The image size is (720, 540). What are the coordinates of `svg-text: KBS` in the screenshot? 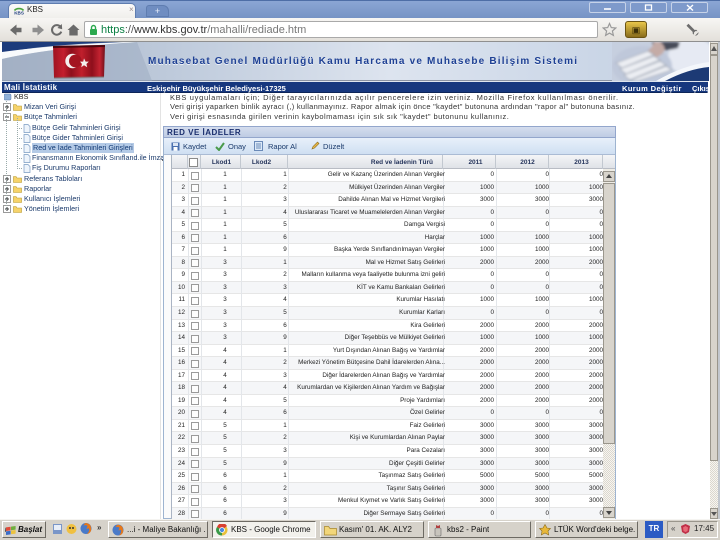 It's located at (19, 13).